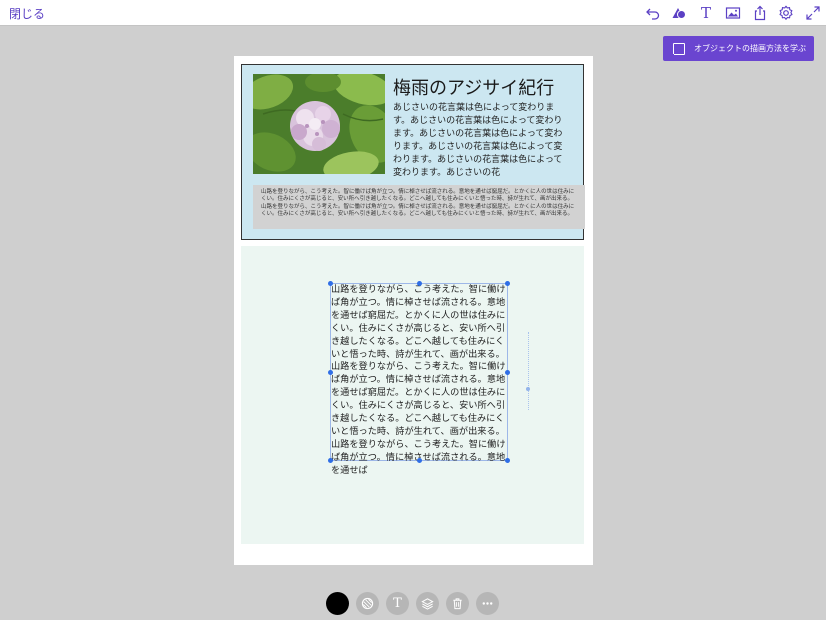  Describe the element at coordinates (507, 372) in the screenshot. I see `resize-handle-right` at that location.